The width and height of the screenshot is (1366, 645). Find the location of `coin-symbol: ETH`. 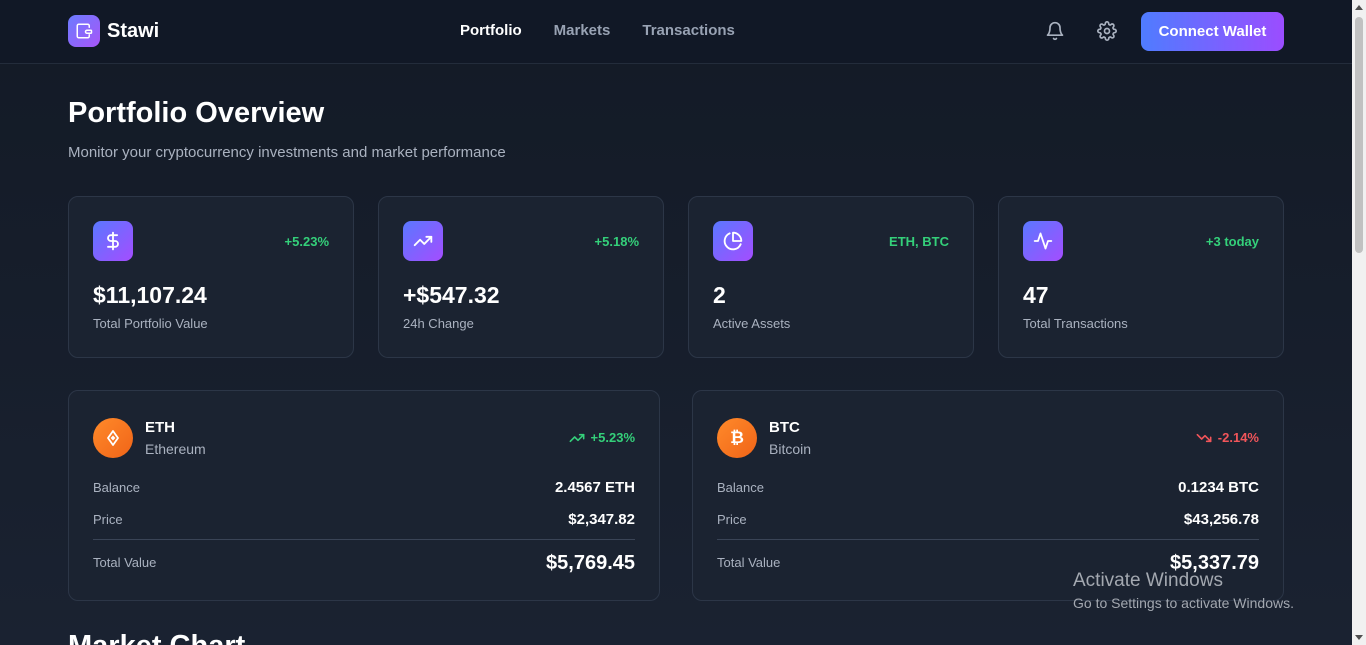

coin-symbol: ETH is located at coordinates (160, 427).